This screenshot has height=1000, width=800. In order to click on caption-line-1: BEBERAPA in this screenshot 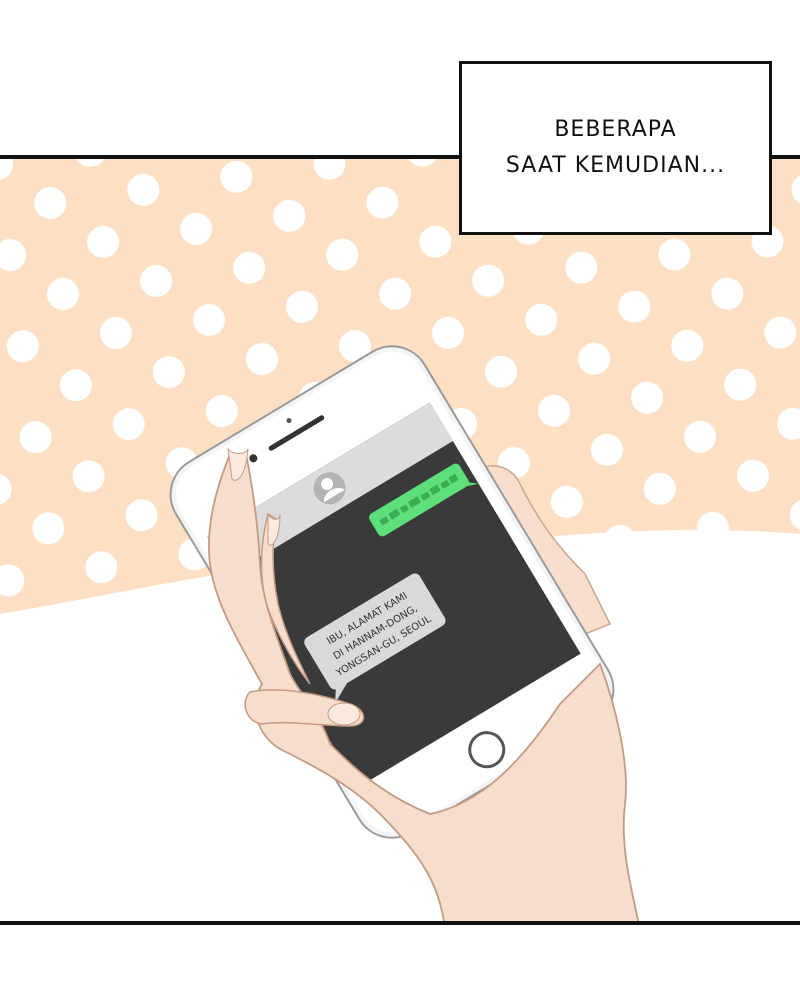, I will do `click(615, 129)`.